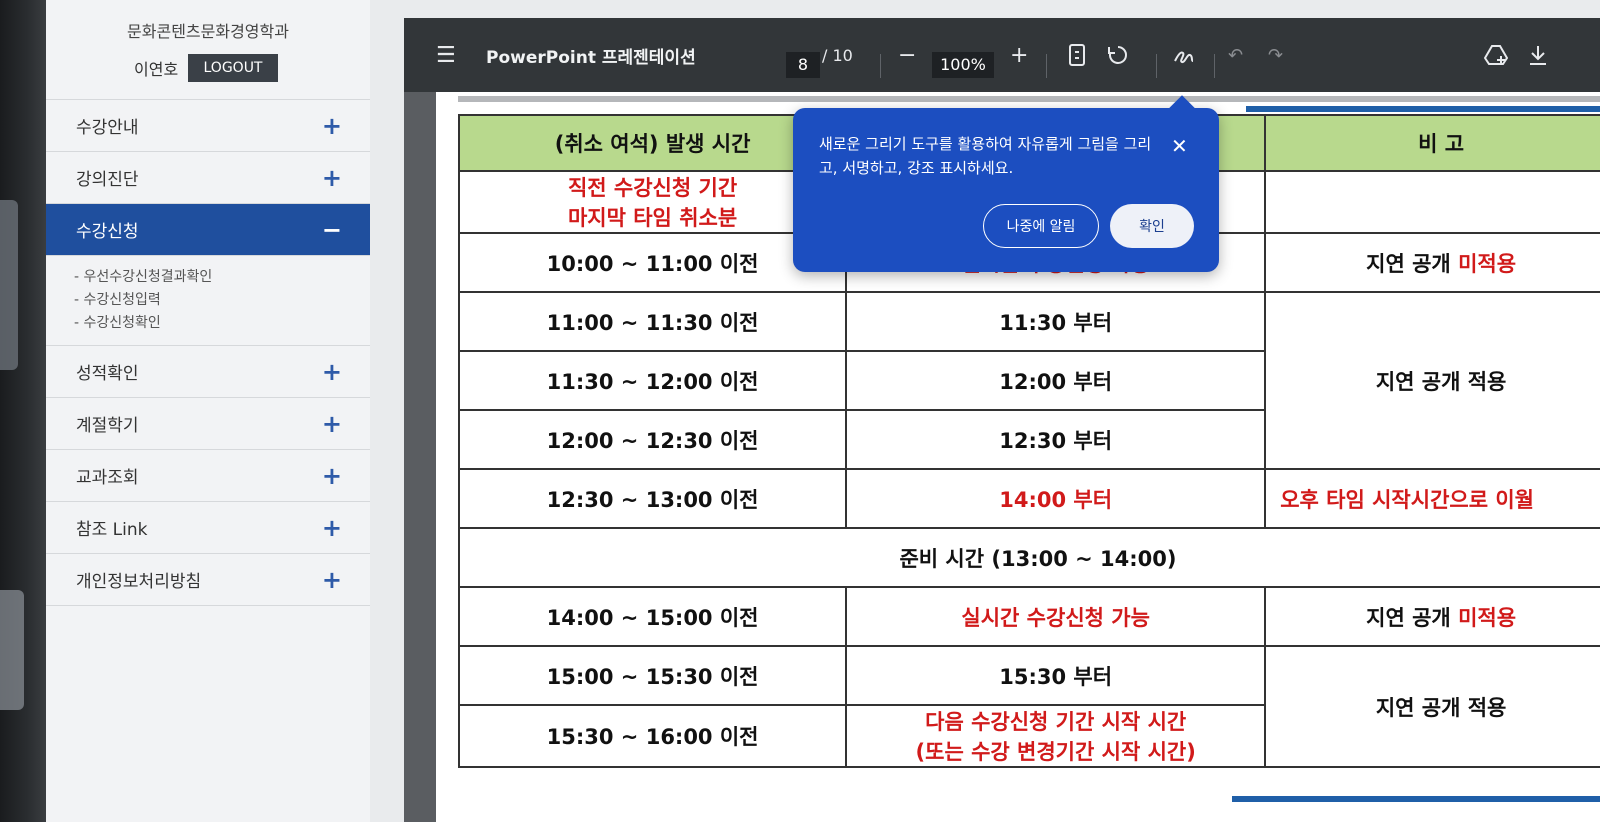 Image resolution: width=1600 pixels, height=822 pixels. What do you see at coordinates (803, 65) in the screenshot?
I see `page-number-input: 8` at bounding box center [803, 65].